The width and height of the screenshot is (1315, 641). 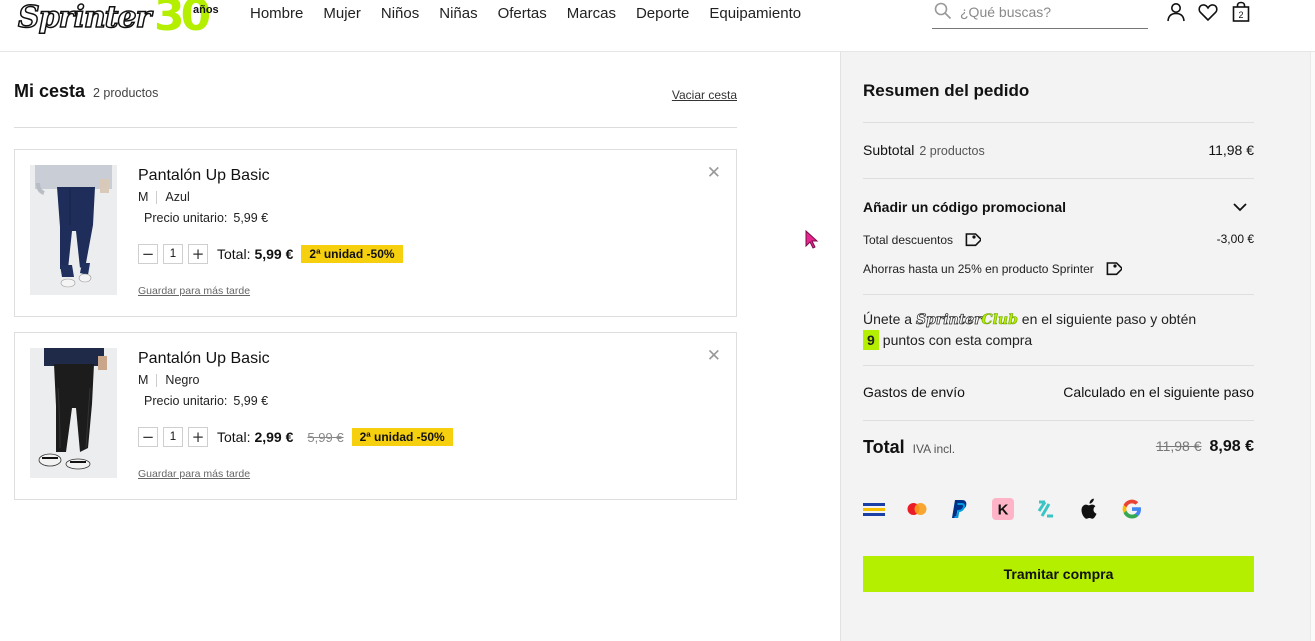 I want to click on nav-item-deporte: Deporte, so click(x=662, y=13).